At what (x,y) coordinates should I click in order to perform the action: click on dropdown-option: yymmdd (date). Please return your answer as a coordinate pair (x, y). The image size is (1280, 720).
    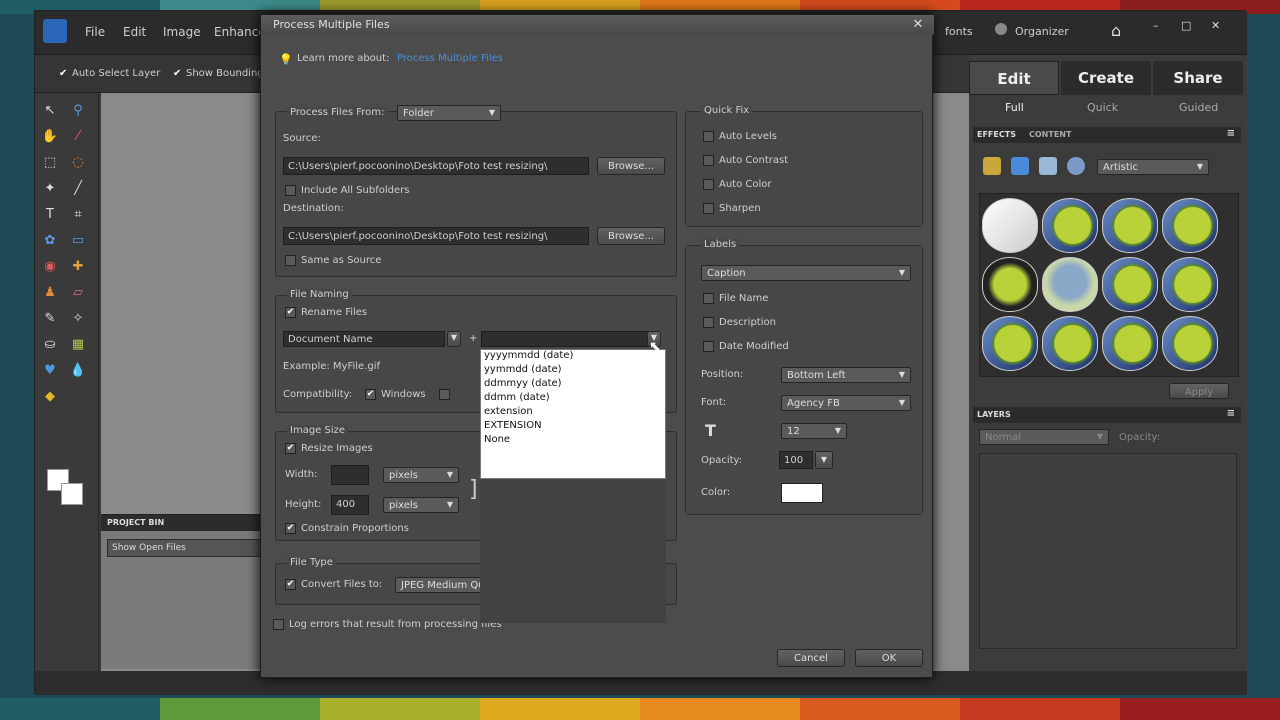
    Looking at the image, I should click on (573, 371).